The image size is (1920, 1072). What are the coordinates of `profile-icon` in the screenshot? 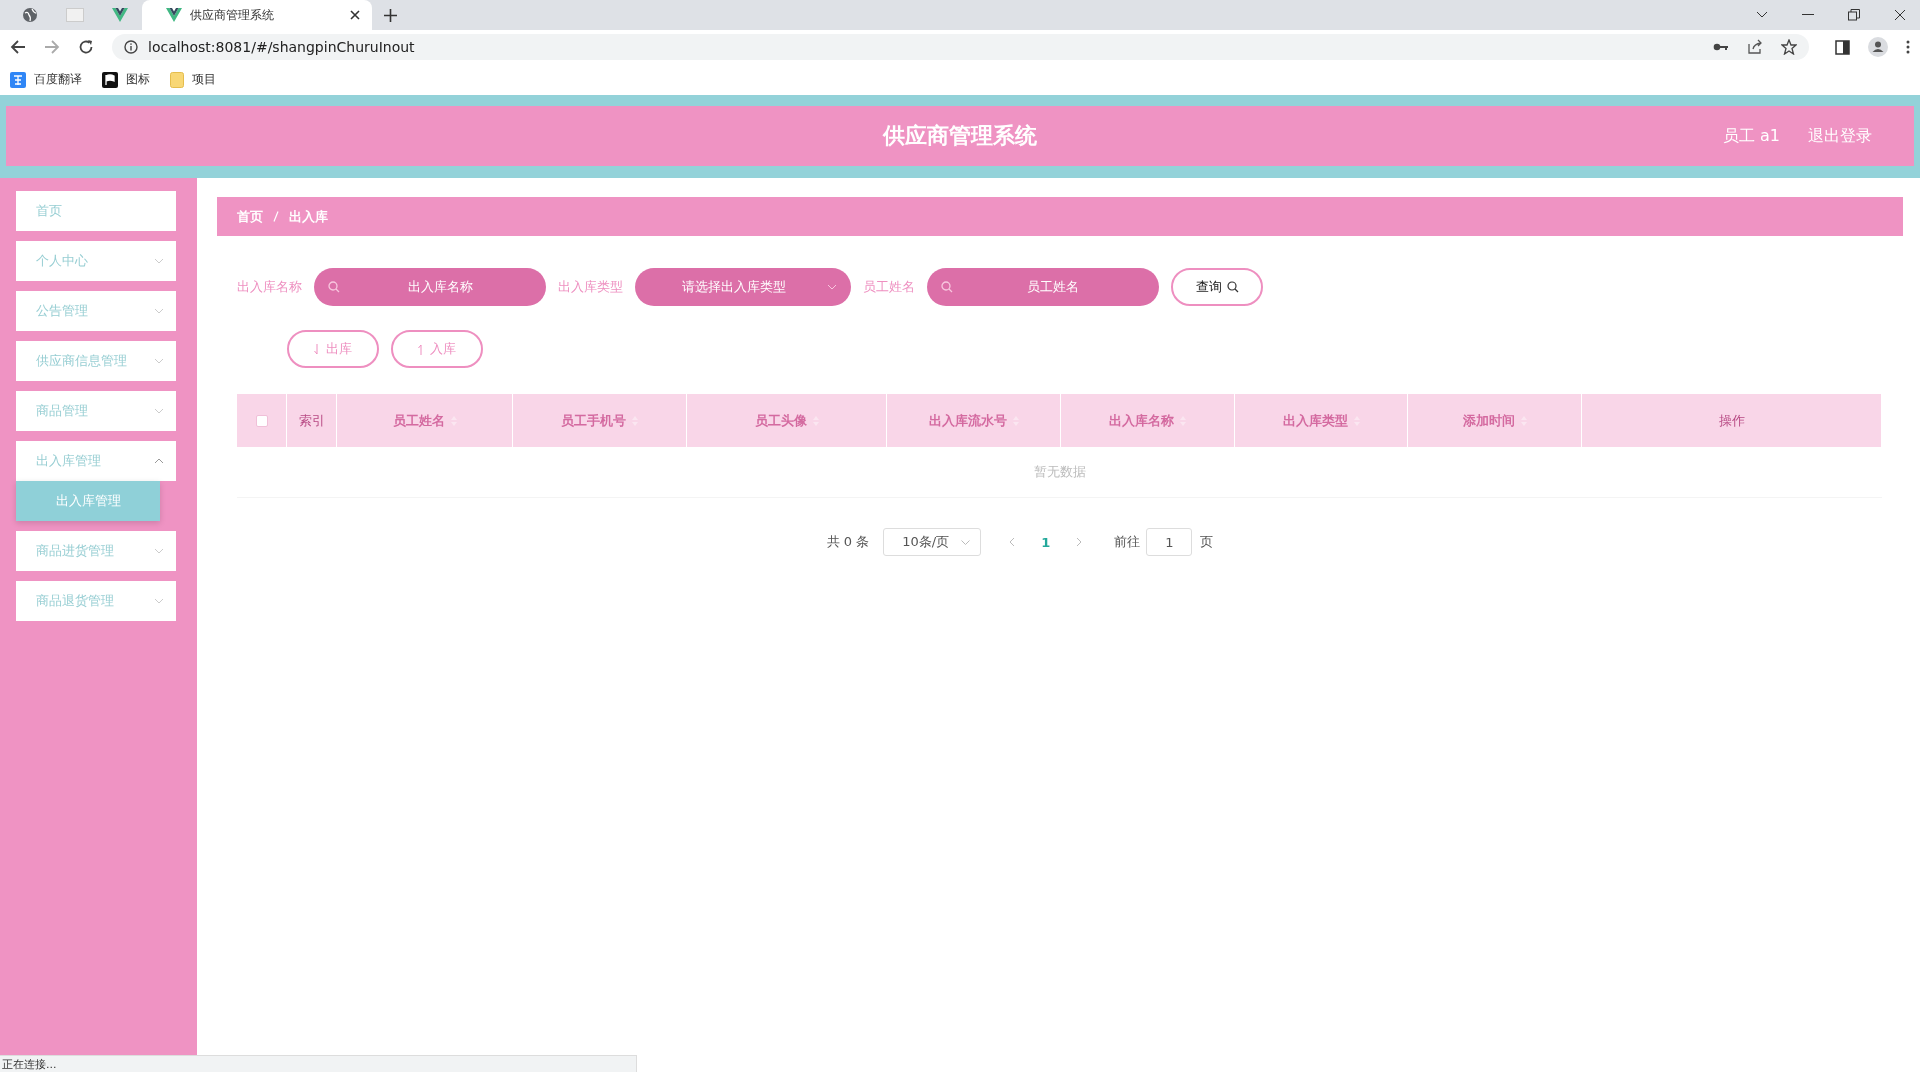 It's located at (1878, 47).